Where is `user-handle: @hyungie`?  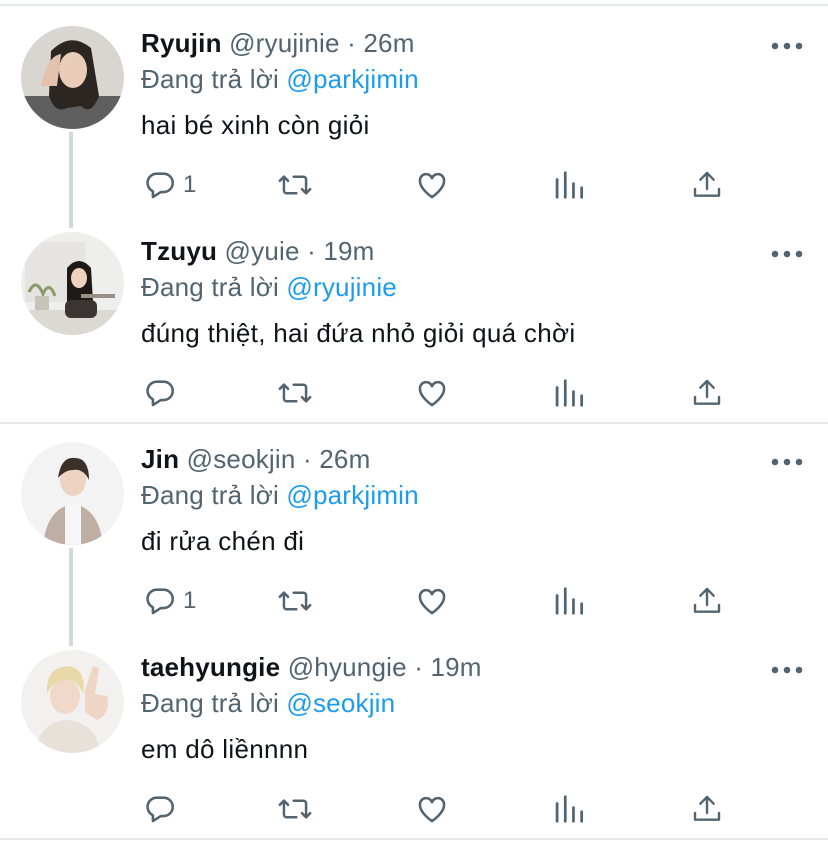
user-handle: @hyungie is located at coordinates (347, 667).